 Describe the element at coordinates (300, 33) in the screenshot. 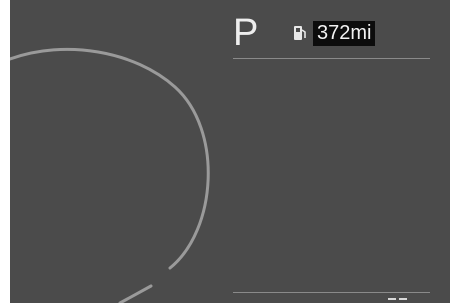

I see `fuel-pump-icon` at that location.